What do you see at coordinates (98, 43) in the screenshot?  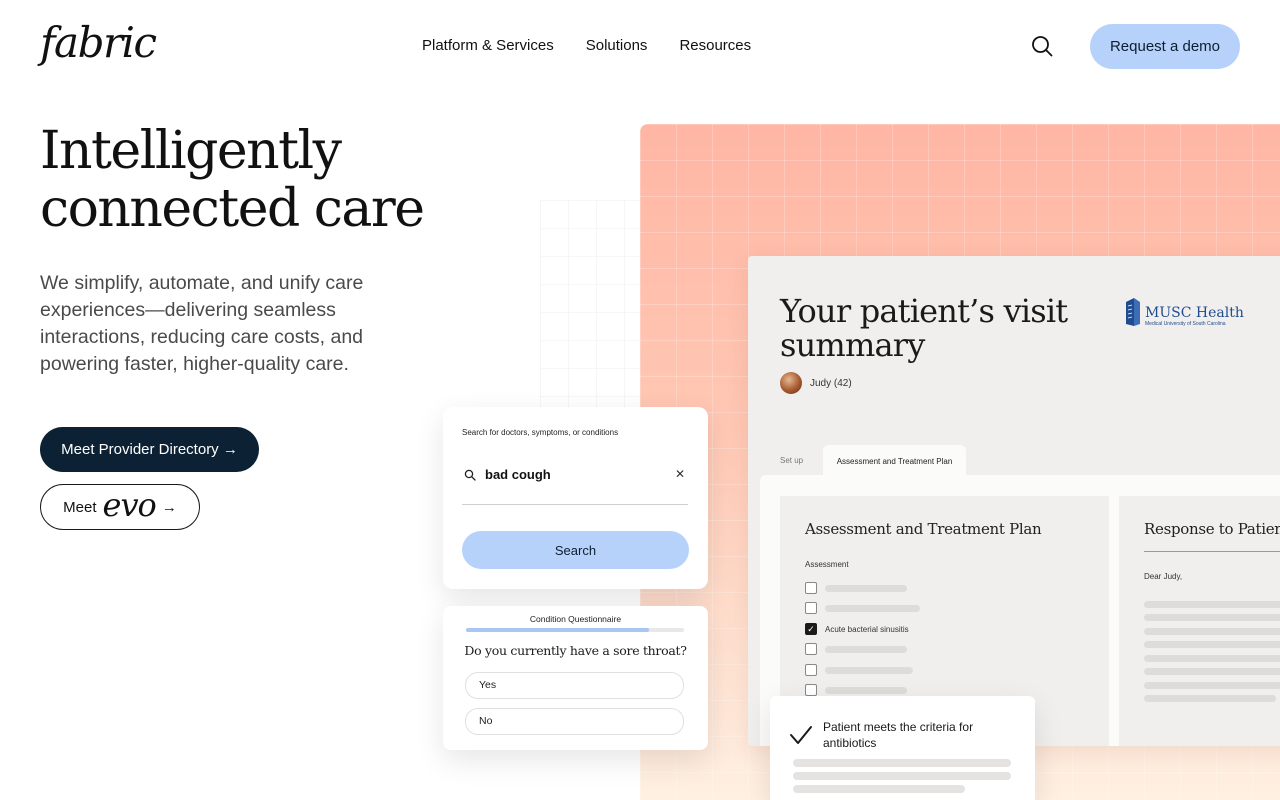 I see `fabric-logo: fabric` at bounding box center [98, 43].